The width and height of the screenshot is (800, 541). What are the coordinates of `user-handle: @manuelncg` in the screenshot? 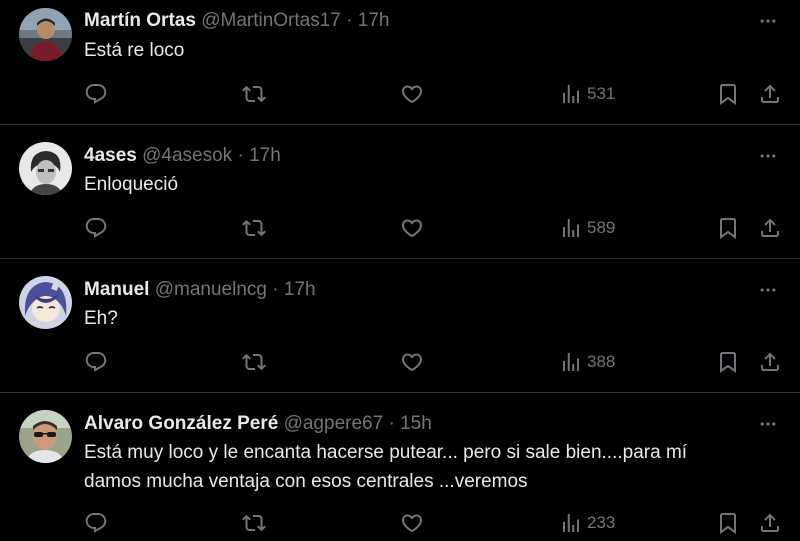 It's located at (211, 289).